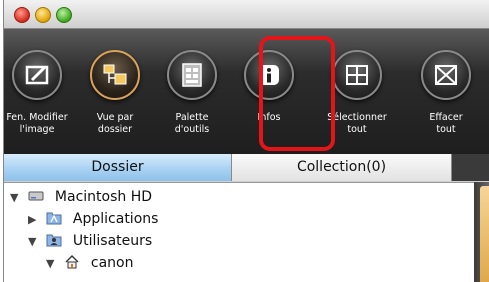  What do you see at coordinates (112, 241) in the screenshot?
I see `tree-item-label: Utilisateurs` at bounding box center [112, 241].